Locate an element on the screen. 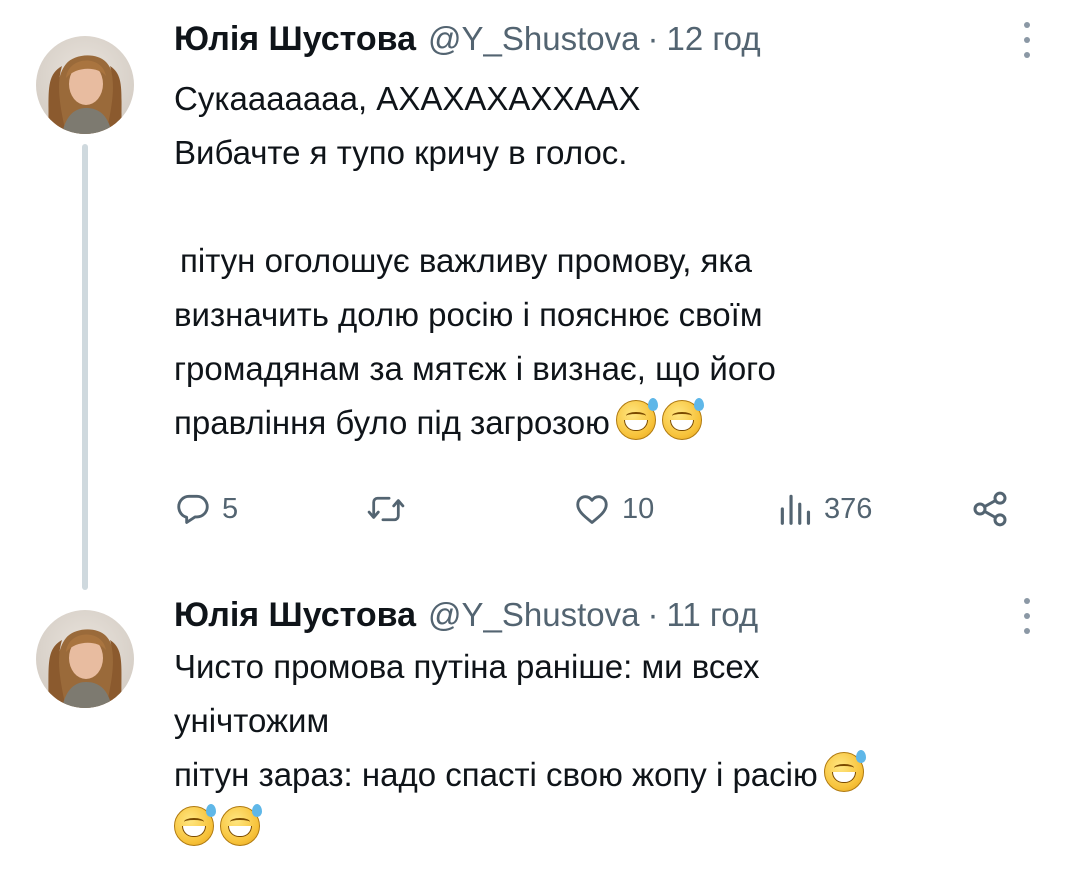  reply-count: 5 is located at coordinates (230, 508).